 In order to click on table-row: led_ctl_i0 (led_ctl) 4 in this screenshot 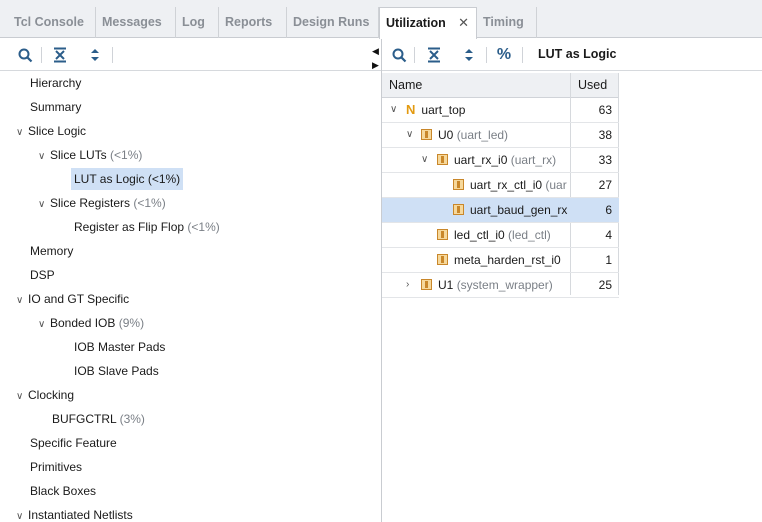, I will do `click(500, 235)`.